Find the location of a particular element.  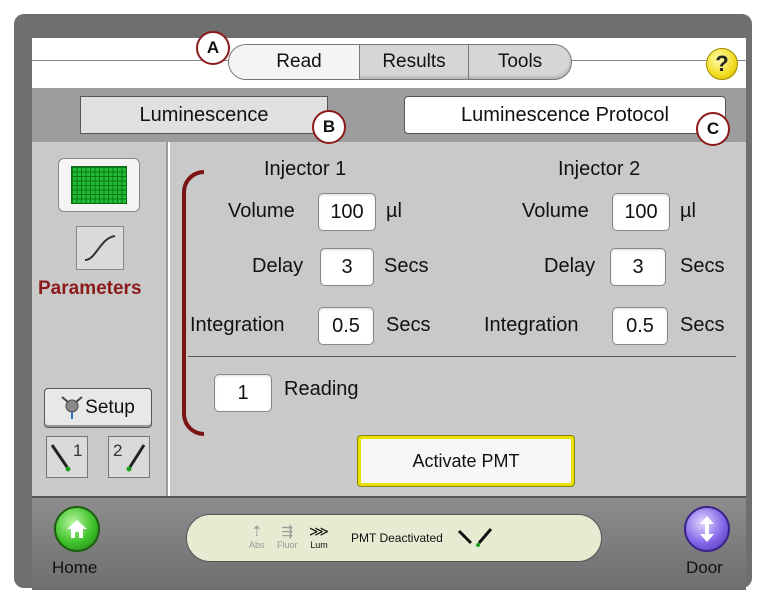

plate-layout-button is located at coordinates (99, 185).